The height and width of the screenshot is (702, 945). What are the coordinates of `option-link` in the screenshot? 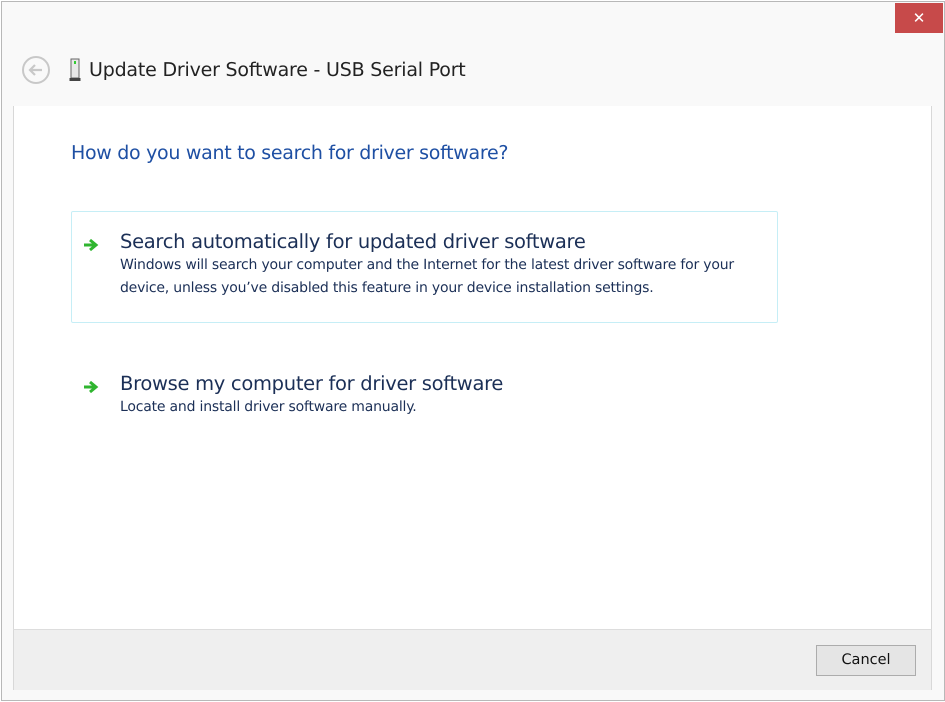 It's located at (424, 267).